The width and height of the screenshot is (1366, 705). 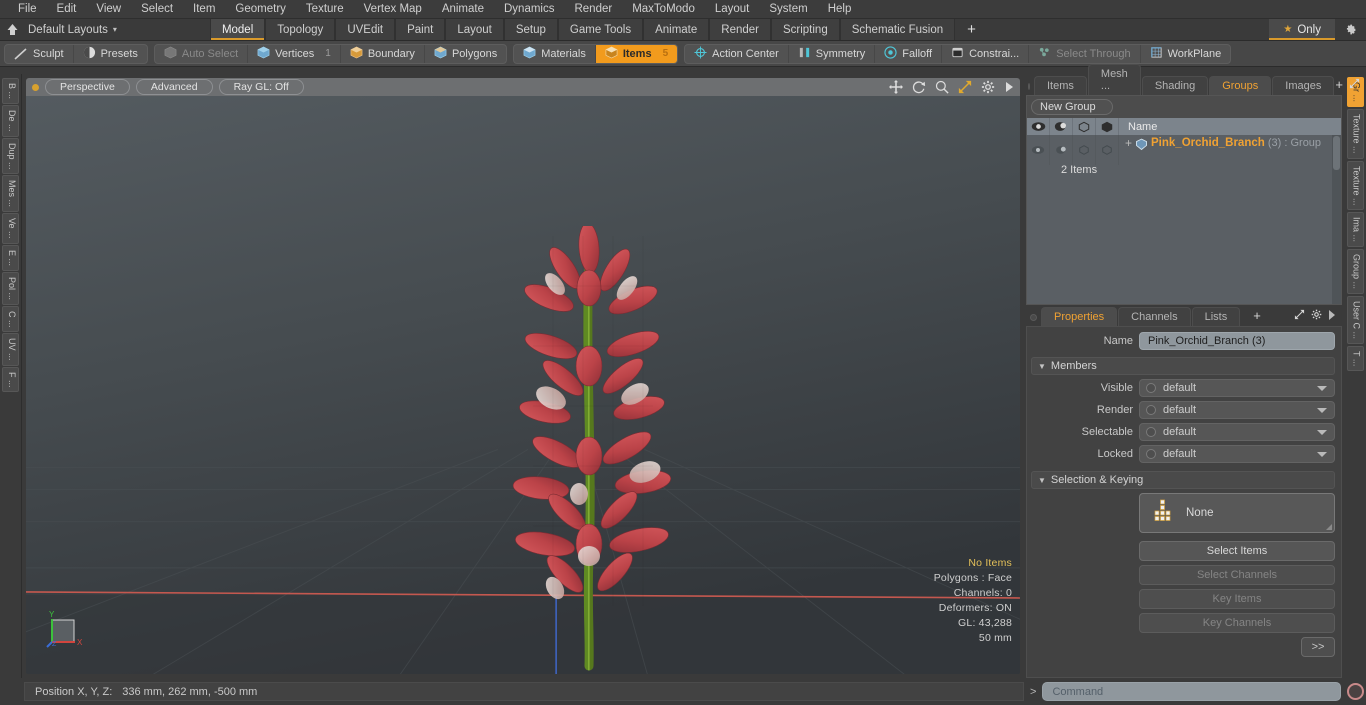 I want to click on tab-game-tools: Game Tools, so click(x=600, y=29).